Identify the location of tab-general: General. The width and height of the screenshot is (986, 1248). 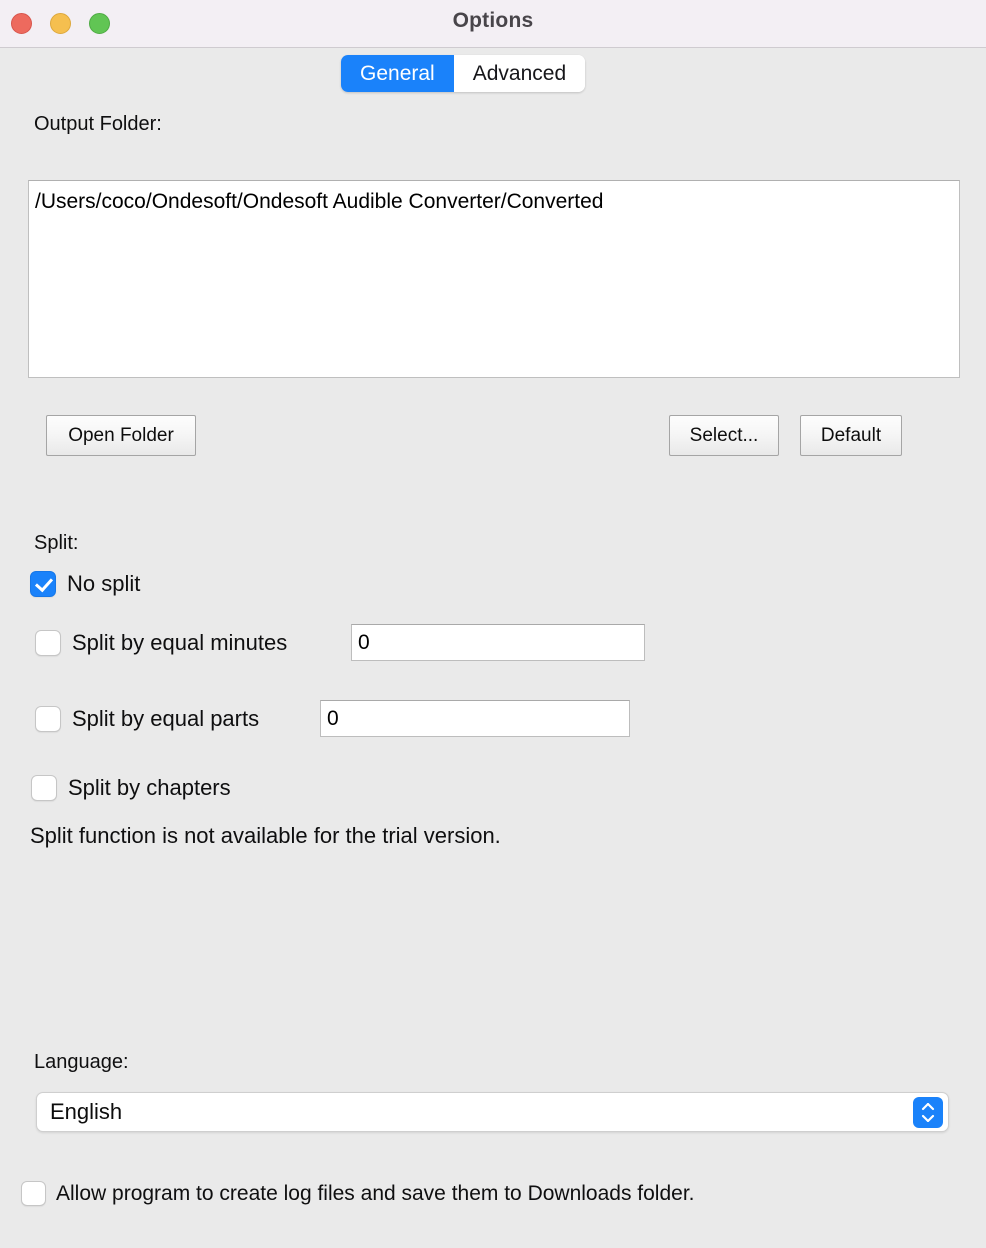
(397, 73).